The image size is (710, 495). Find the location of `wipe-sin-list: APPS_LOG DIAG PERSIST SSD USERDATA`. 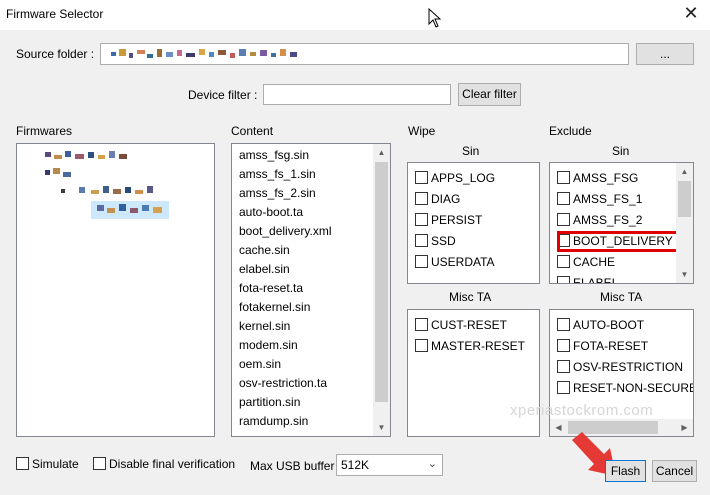

wipe-sin-list: APPS_LOG DIAG PERSIST SSD USERDATA is located at coordinates (473, 223).